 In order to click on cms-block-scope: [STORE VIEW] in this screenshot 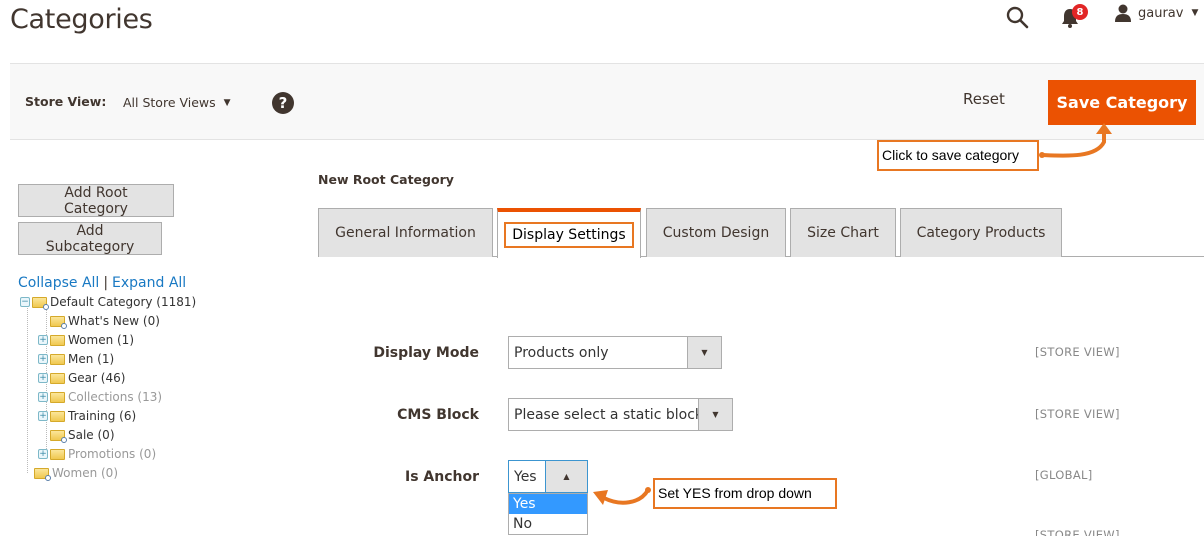, I will do `click(1077, 414)`.